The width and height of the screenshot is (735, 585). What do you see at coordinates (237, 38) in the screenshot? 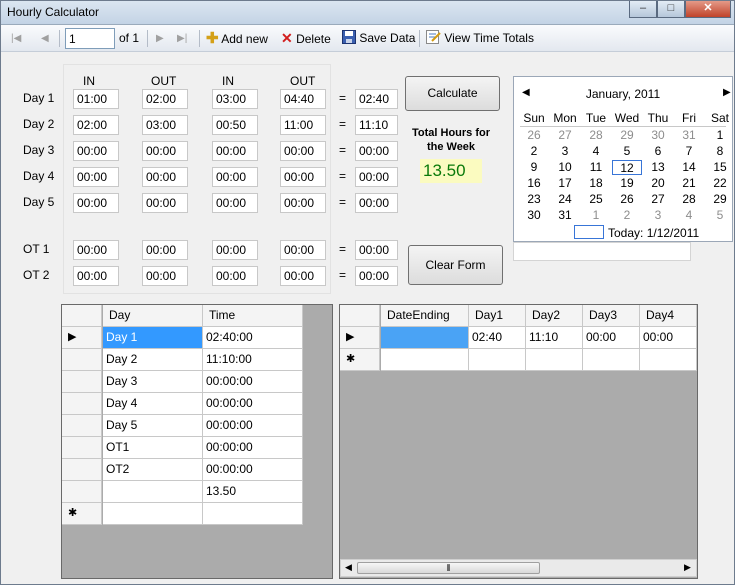
I see `add-new-button: ✚ Add new` at bounding box center [237, 38].